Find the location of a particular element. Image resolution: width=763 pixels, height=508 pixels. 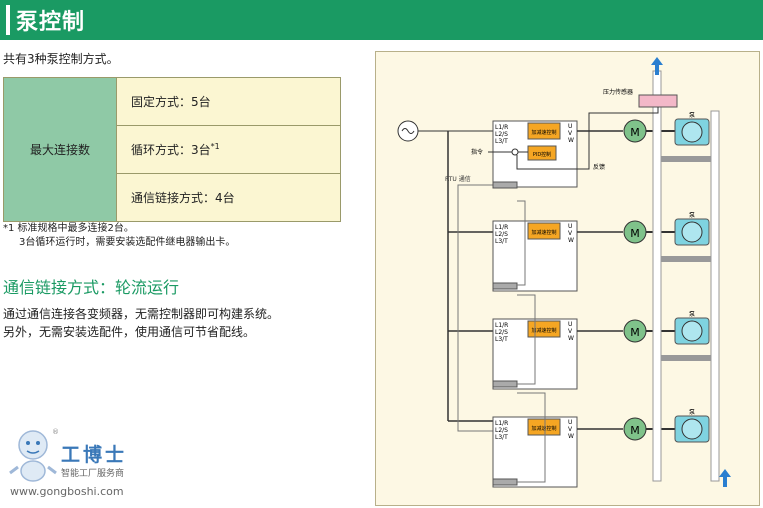

rtu-label: RTU 通信 is located at coordinates (458, 179).